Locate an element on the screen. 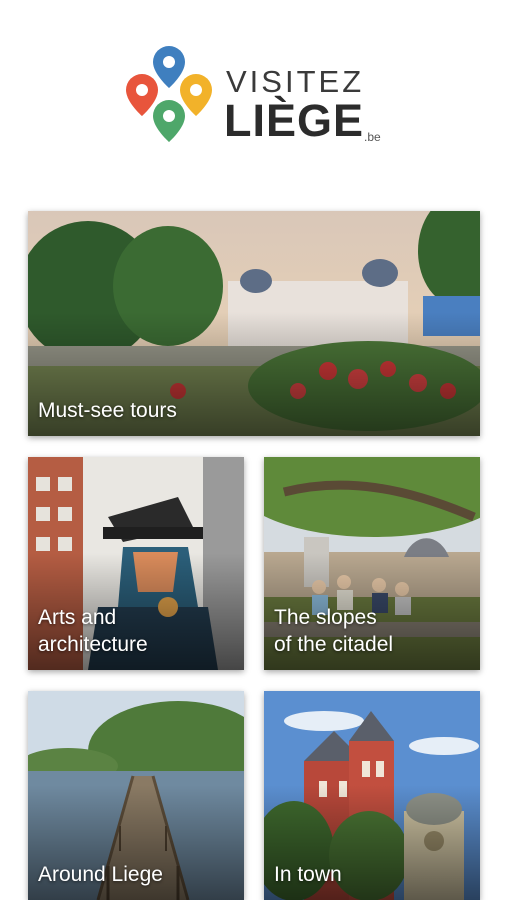  tour-card-in-town: In town is located at coordinates (372, 795).